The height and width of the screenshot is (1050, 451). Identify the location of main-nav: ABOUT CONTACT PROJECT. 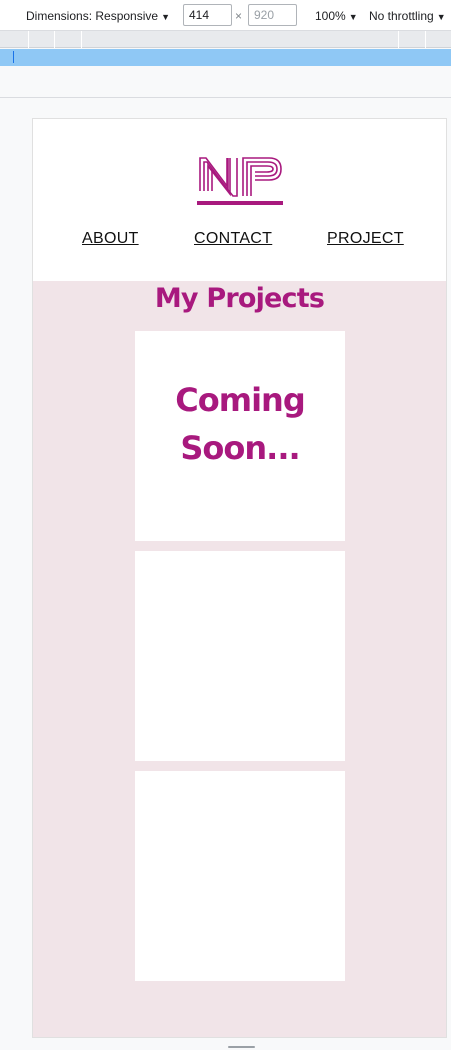
(239, 240).